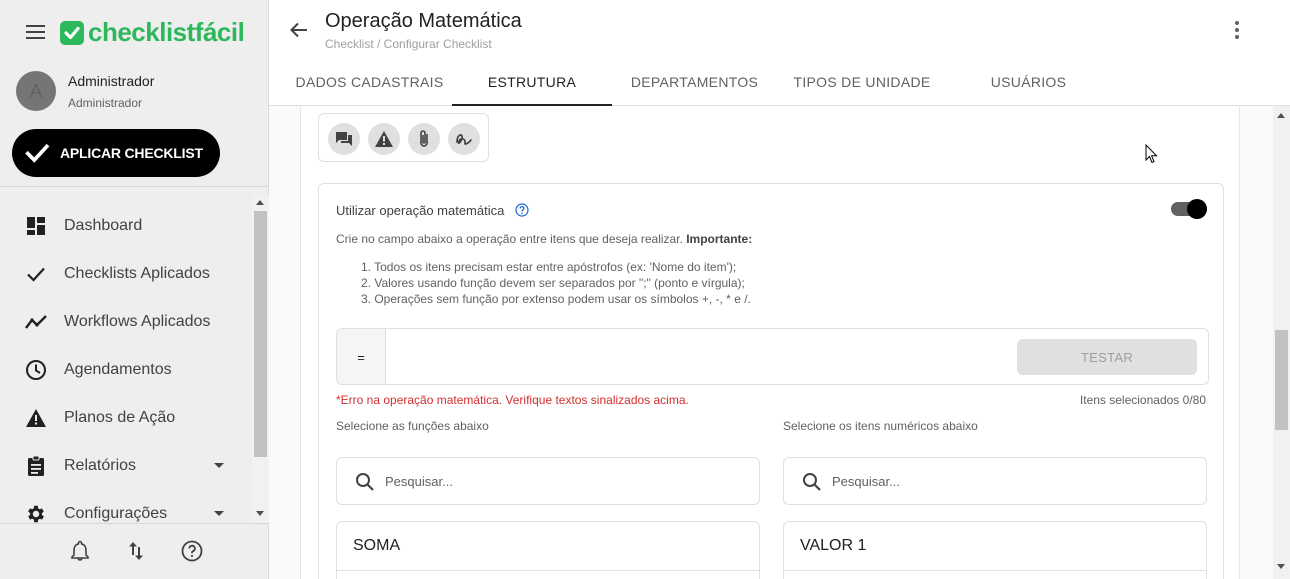  I want to click on functions-list: SOMA, so click(548, 550).